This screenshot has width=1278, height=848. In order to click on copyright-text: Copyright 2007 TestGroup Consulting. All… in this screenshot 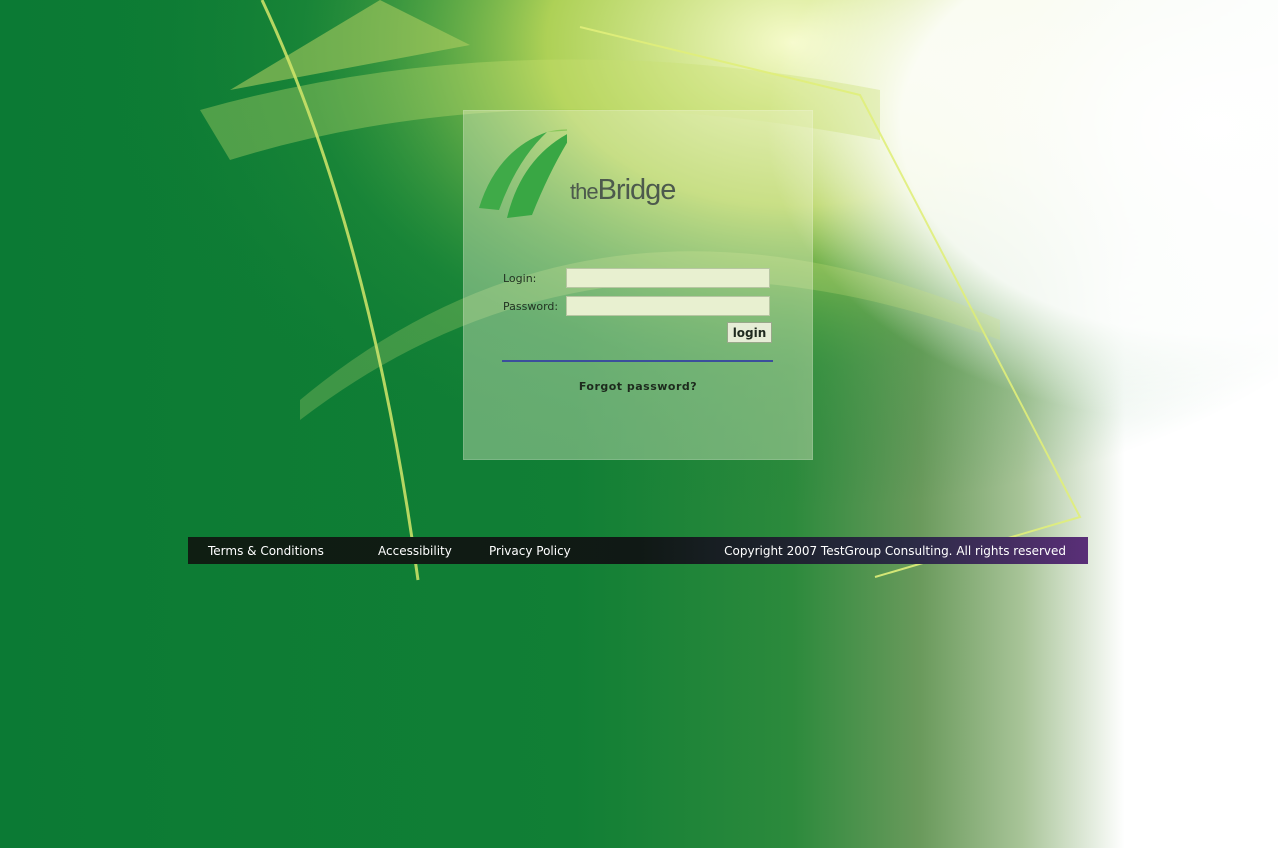, I will do `click(895, 551)`.